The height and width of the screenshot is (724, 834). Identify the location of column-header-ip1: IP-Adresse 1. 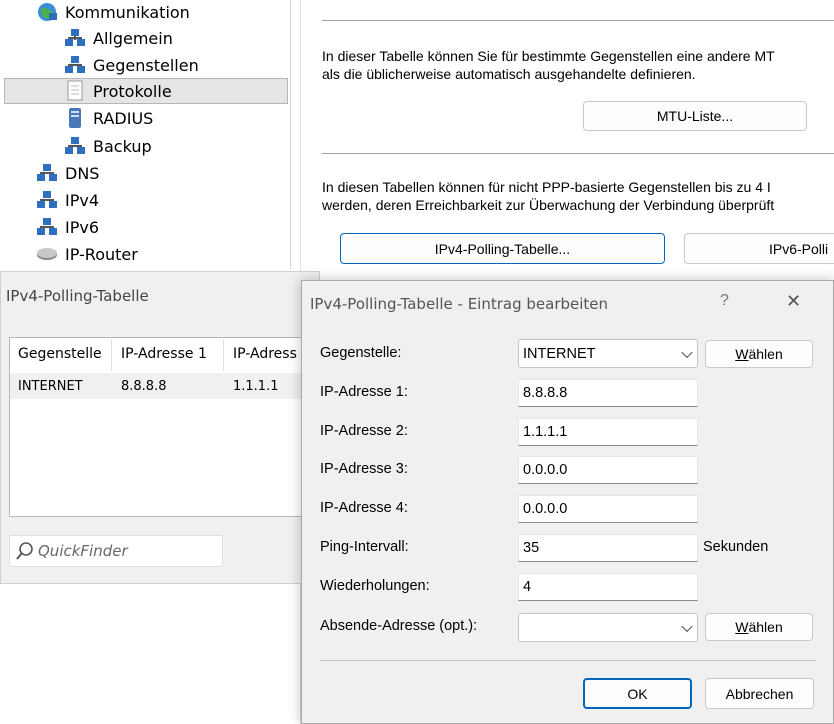
(164, 356).